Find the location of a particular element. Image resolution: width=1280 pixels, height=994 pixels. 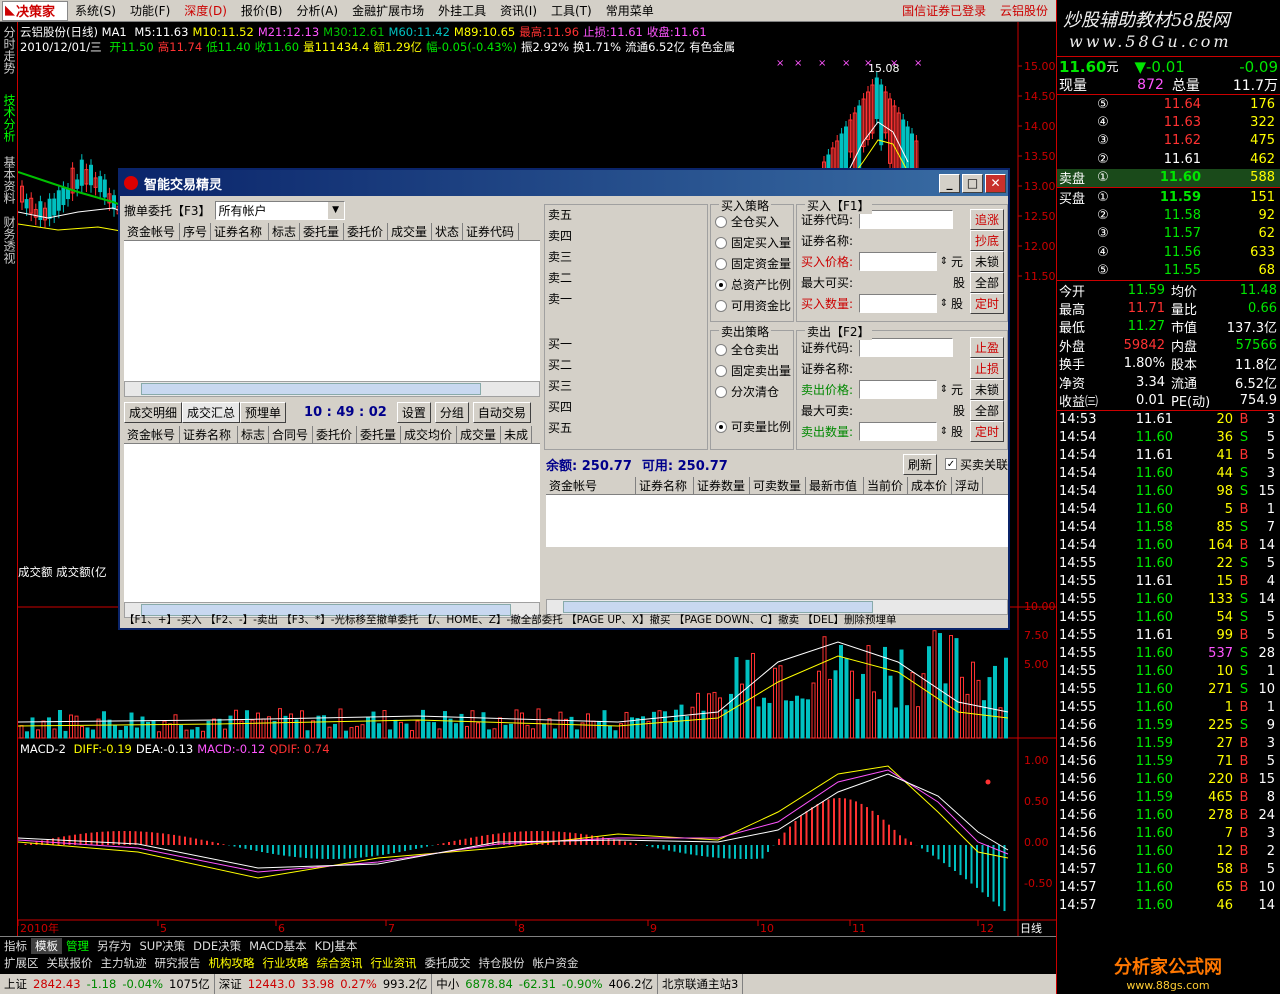

tab-indicator: 指标 is located at coordinates (15, 946).